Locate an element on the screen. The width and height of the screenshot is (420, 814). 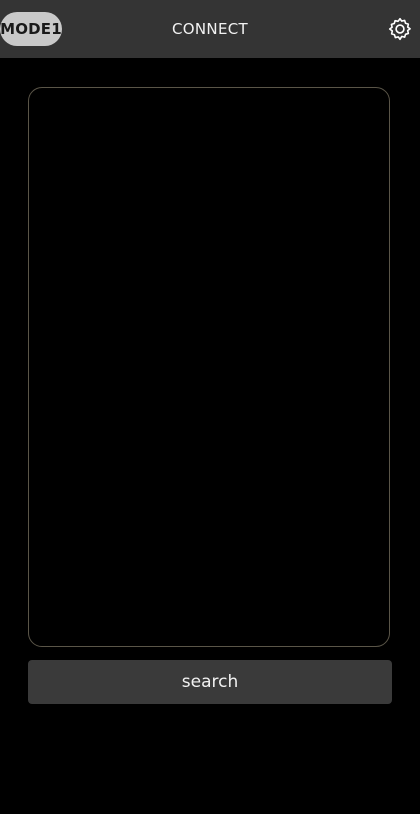
settings-button is located at coordinates (400, 29).